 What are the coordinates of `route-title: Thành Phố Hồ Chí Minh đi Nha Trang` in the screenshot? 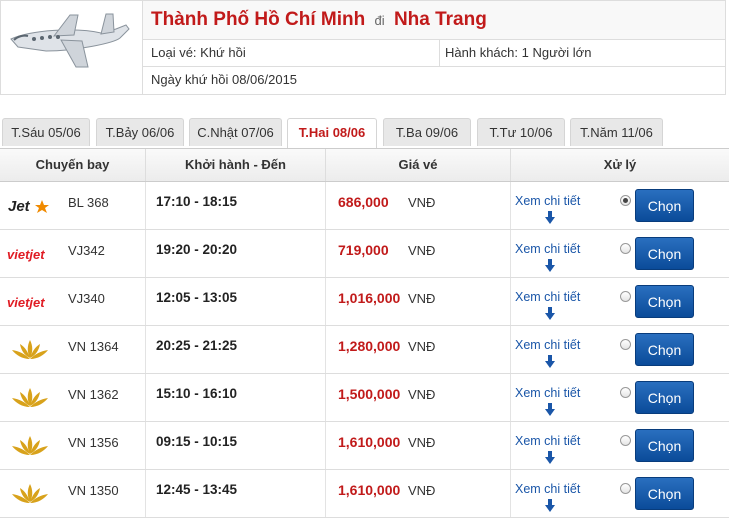 It's located at (434, 20).